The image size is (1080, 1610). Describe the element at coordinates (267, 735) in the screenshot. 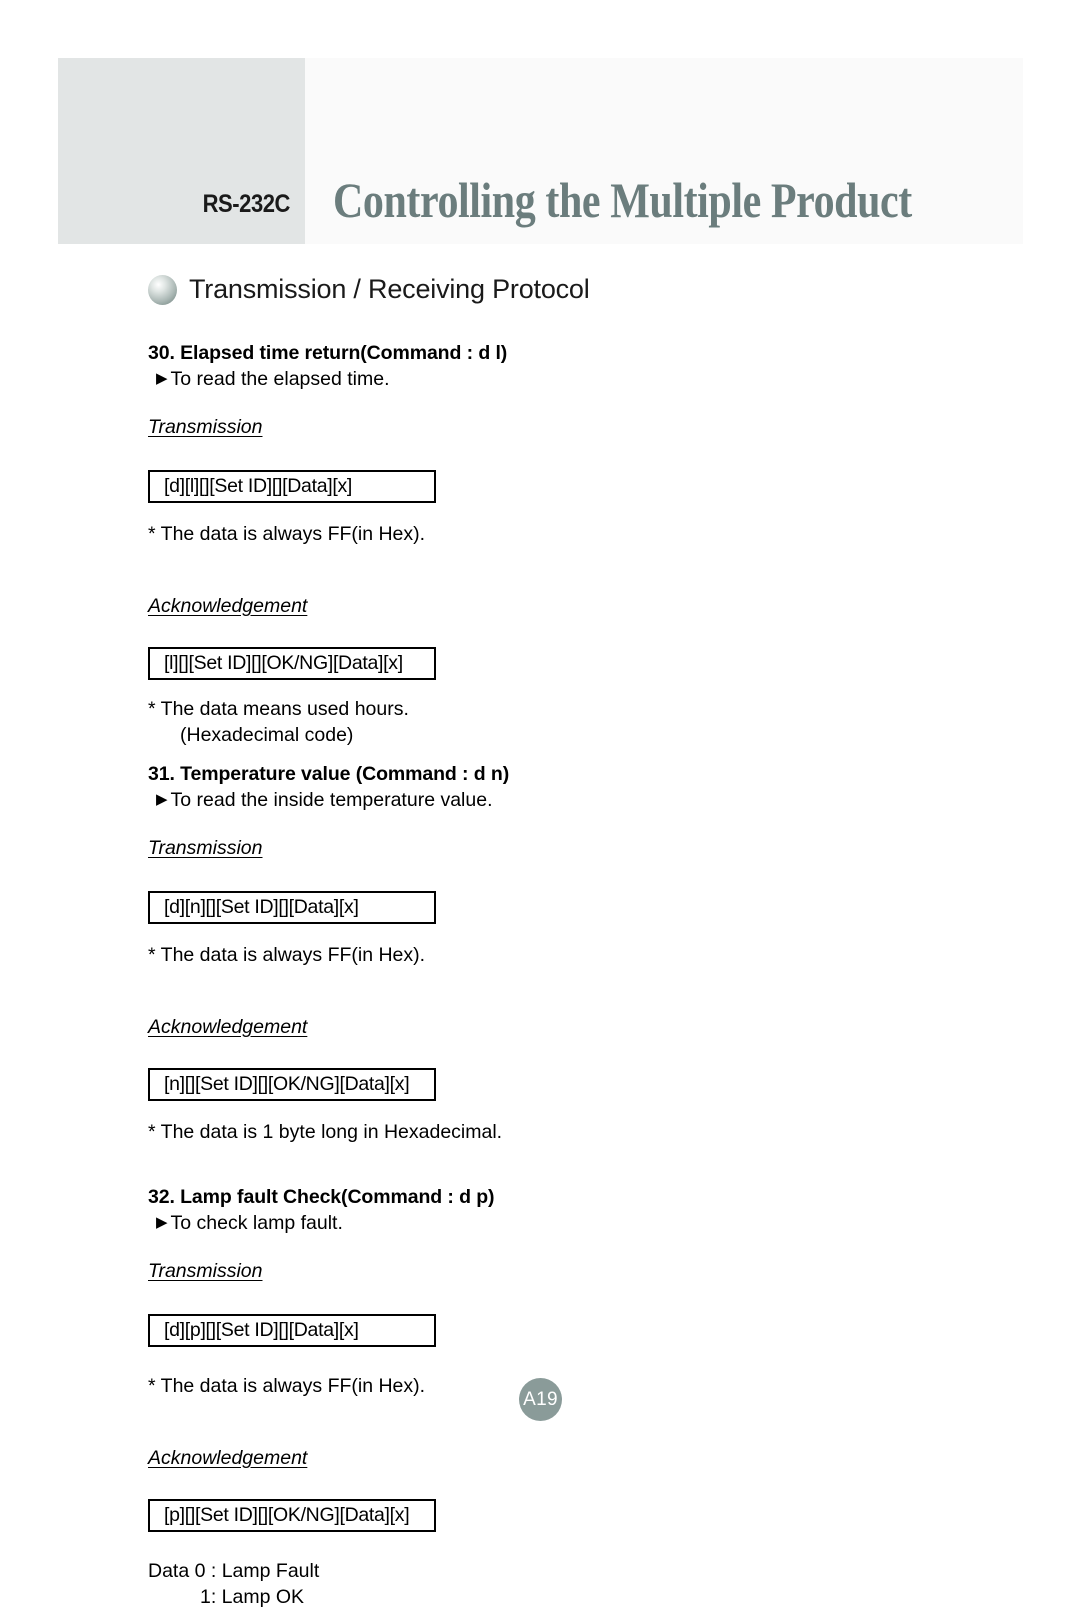

I see `acknowledgement-note-2: (Hexadecimal code)` at that location.